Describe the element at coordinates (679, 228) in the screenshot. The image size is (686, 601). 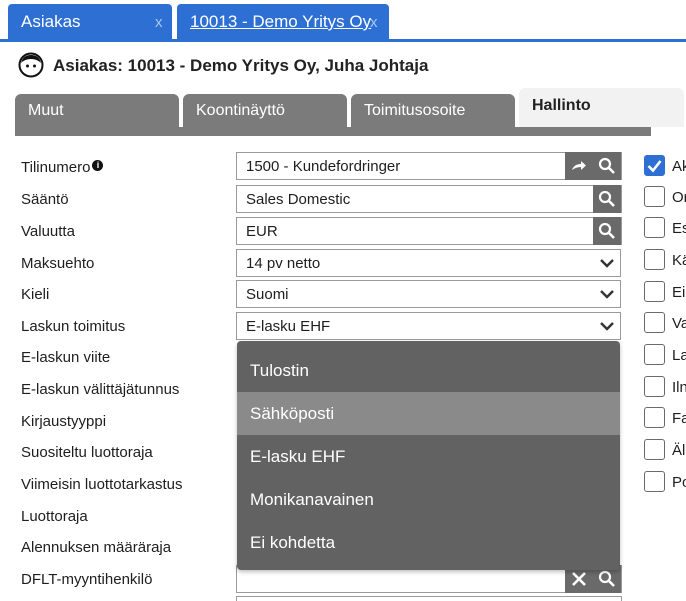
I see `checkbox-label: Es` at that location.